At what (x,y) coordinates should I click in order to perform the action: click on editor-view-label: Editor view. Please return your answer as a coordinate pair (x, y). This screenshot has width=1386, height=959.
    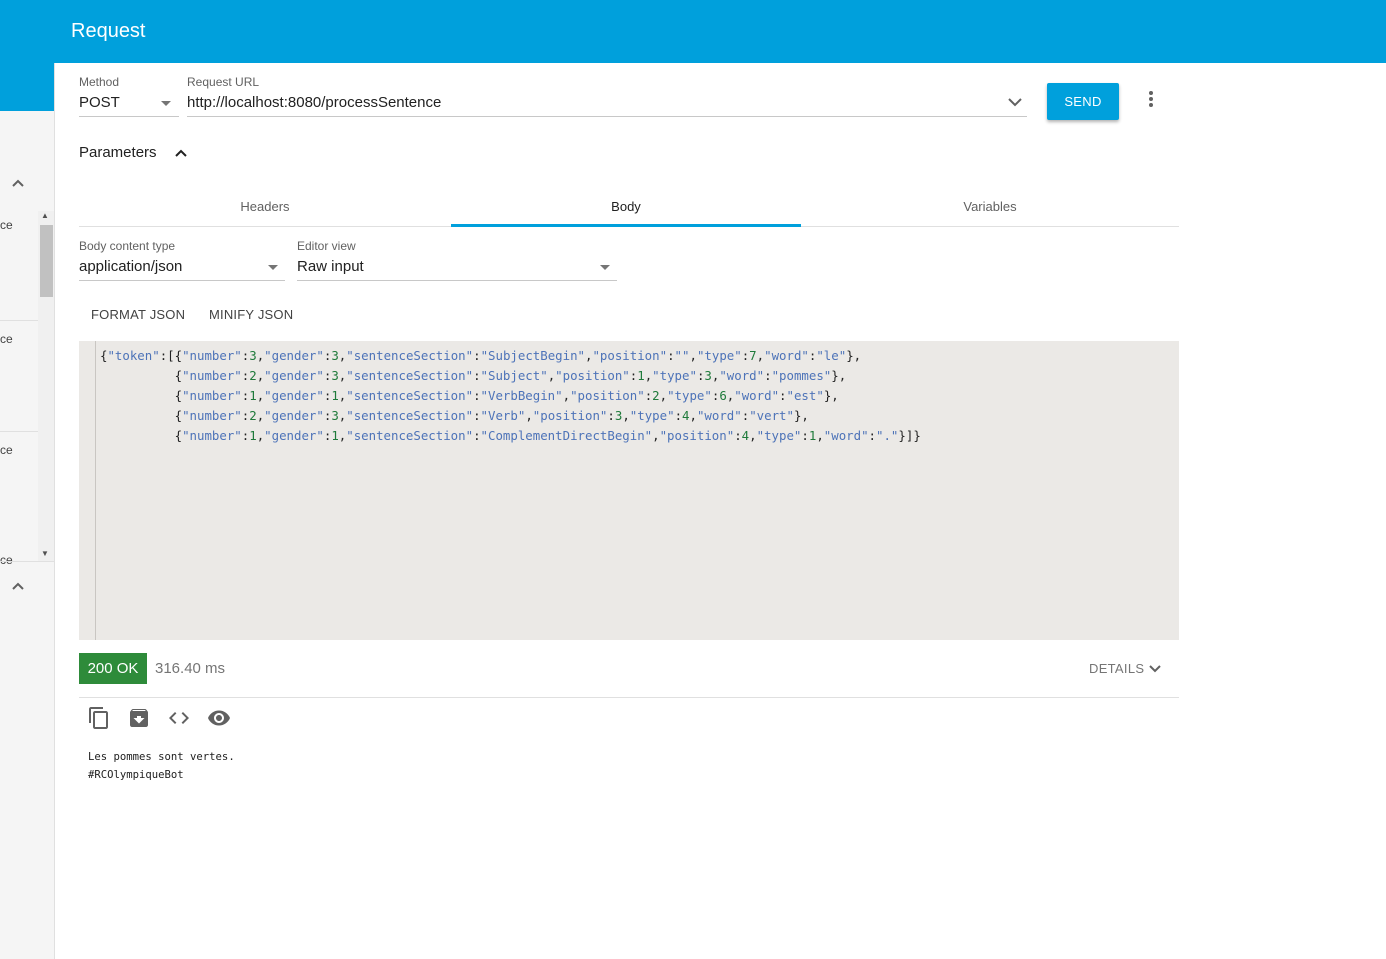
    Looking at the image, I should click on (326, 246).